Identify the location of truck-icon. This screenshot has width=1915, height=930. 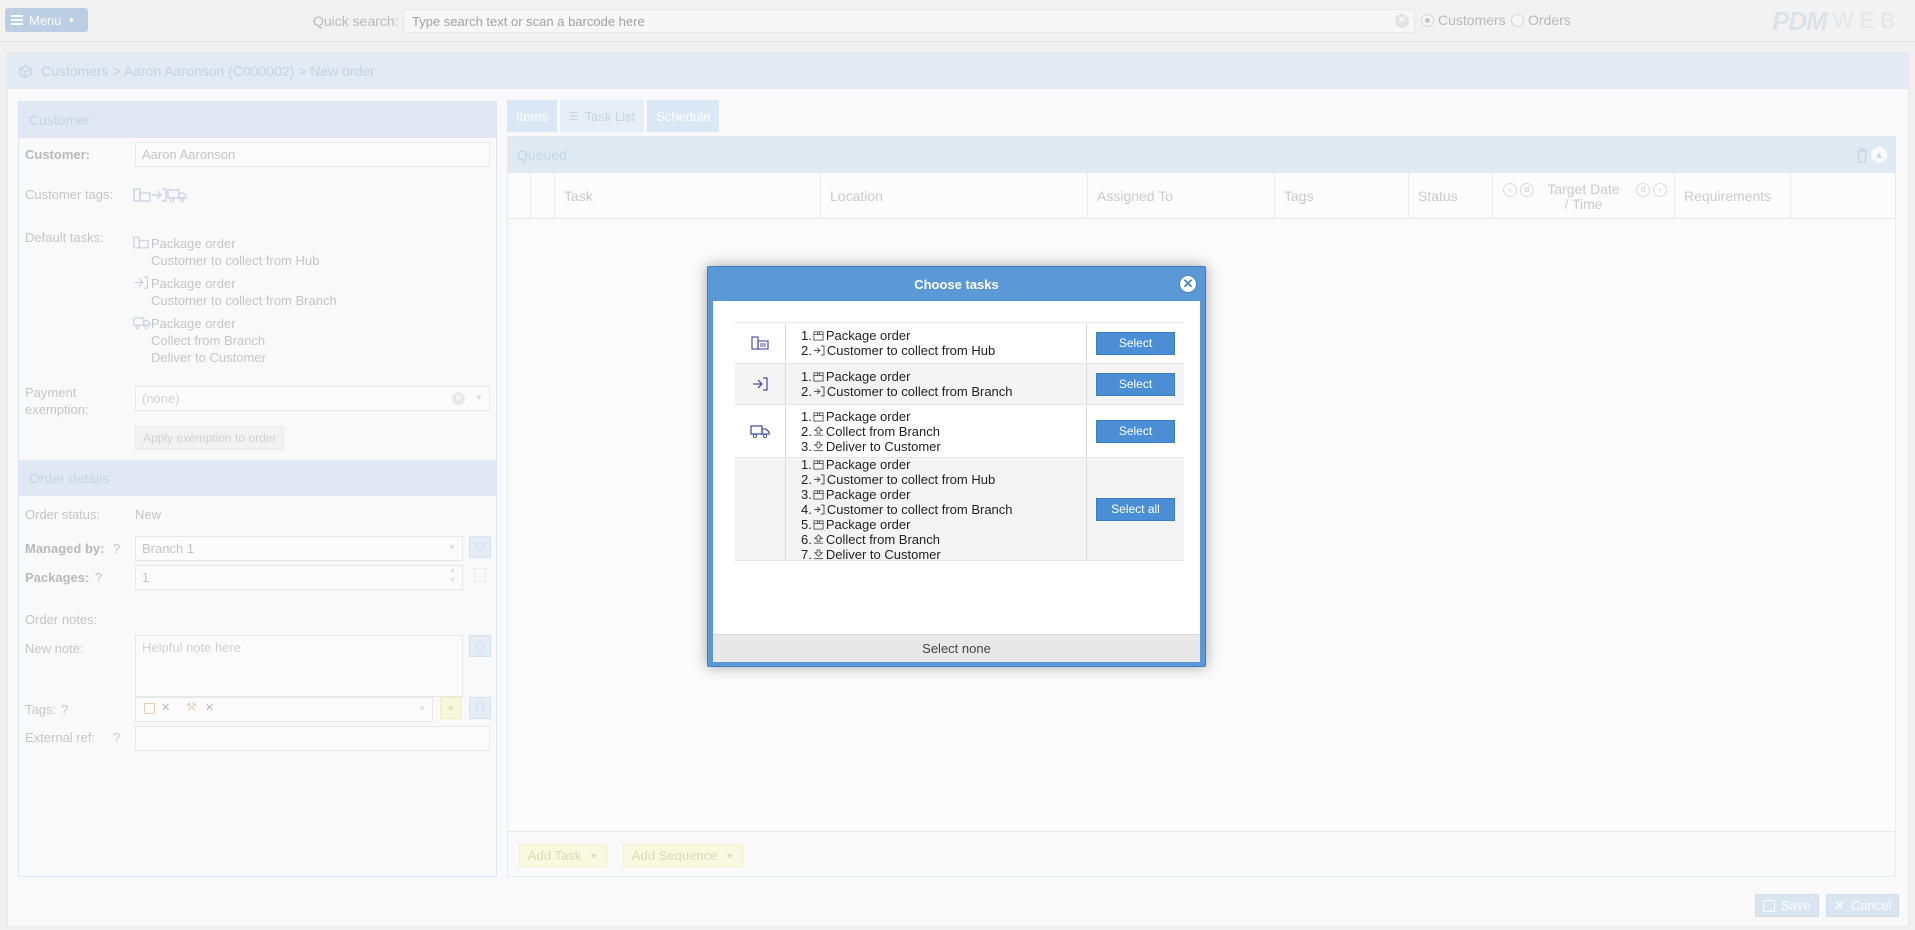
(760, 431).